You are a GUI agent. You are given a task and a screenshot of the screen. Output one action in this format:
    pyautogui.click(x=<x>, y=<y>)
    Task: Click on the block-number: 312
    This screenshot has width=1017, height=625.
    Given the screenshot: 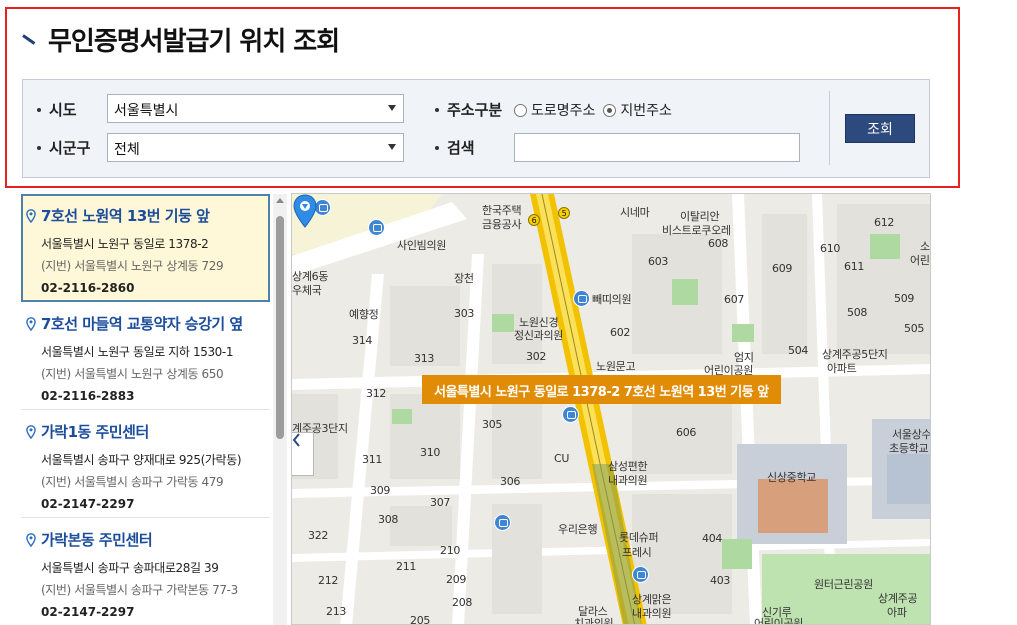 What is the action you would take?
    pyautogui.click(x=376, y=393)
    